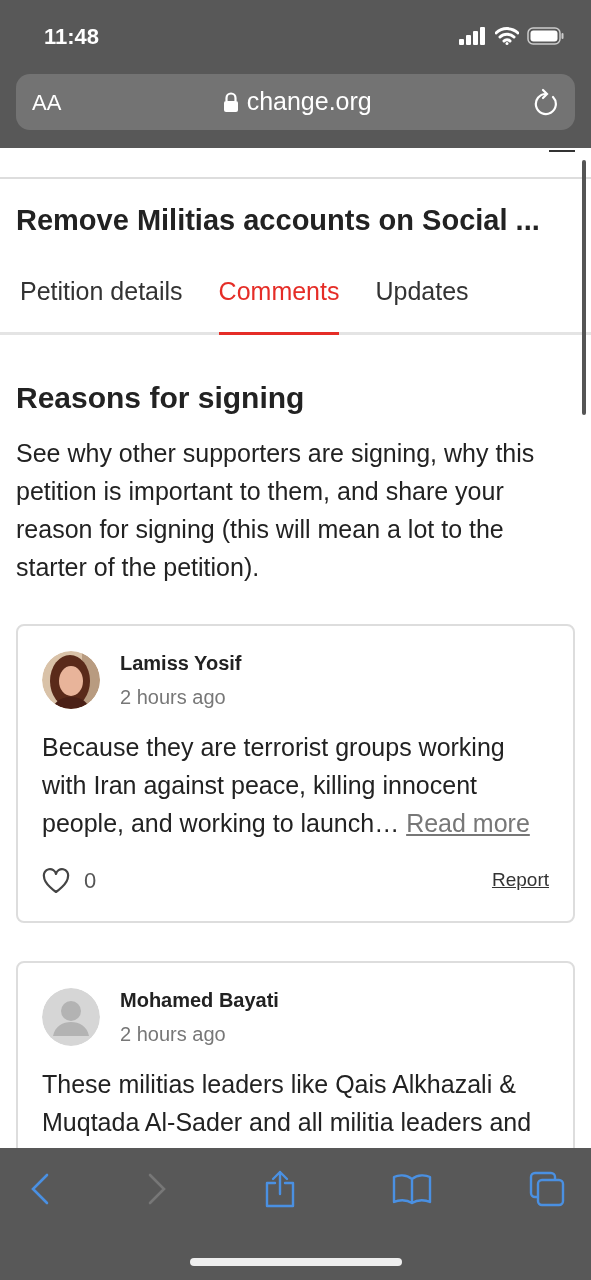 Image resolution: width=591 pixels, height=1280 pixels. Describe the element at coordinates (287, 1103) in the screenshot. I see `comment-text: These militias leaders like Qais Alkhazali & Muqtada Al-Sader and all militia leaders and` at that location.